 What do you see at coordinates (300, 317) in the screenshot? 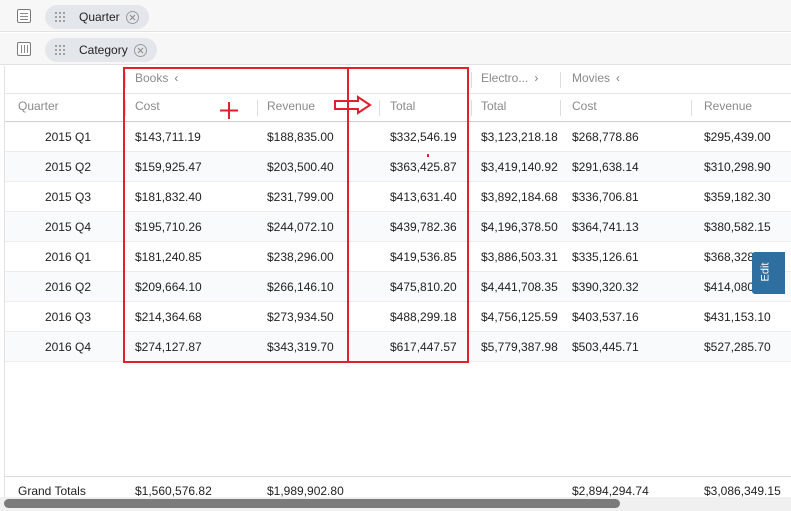
I see `books-revenue-cell: $273,934.50` at bounding box center [300, 317].